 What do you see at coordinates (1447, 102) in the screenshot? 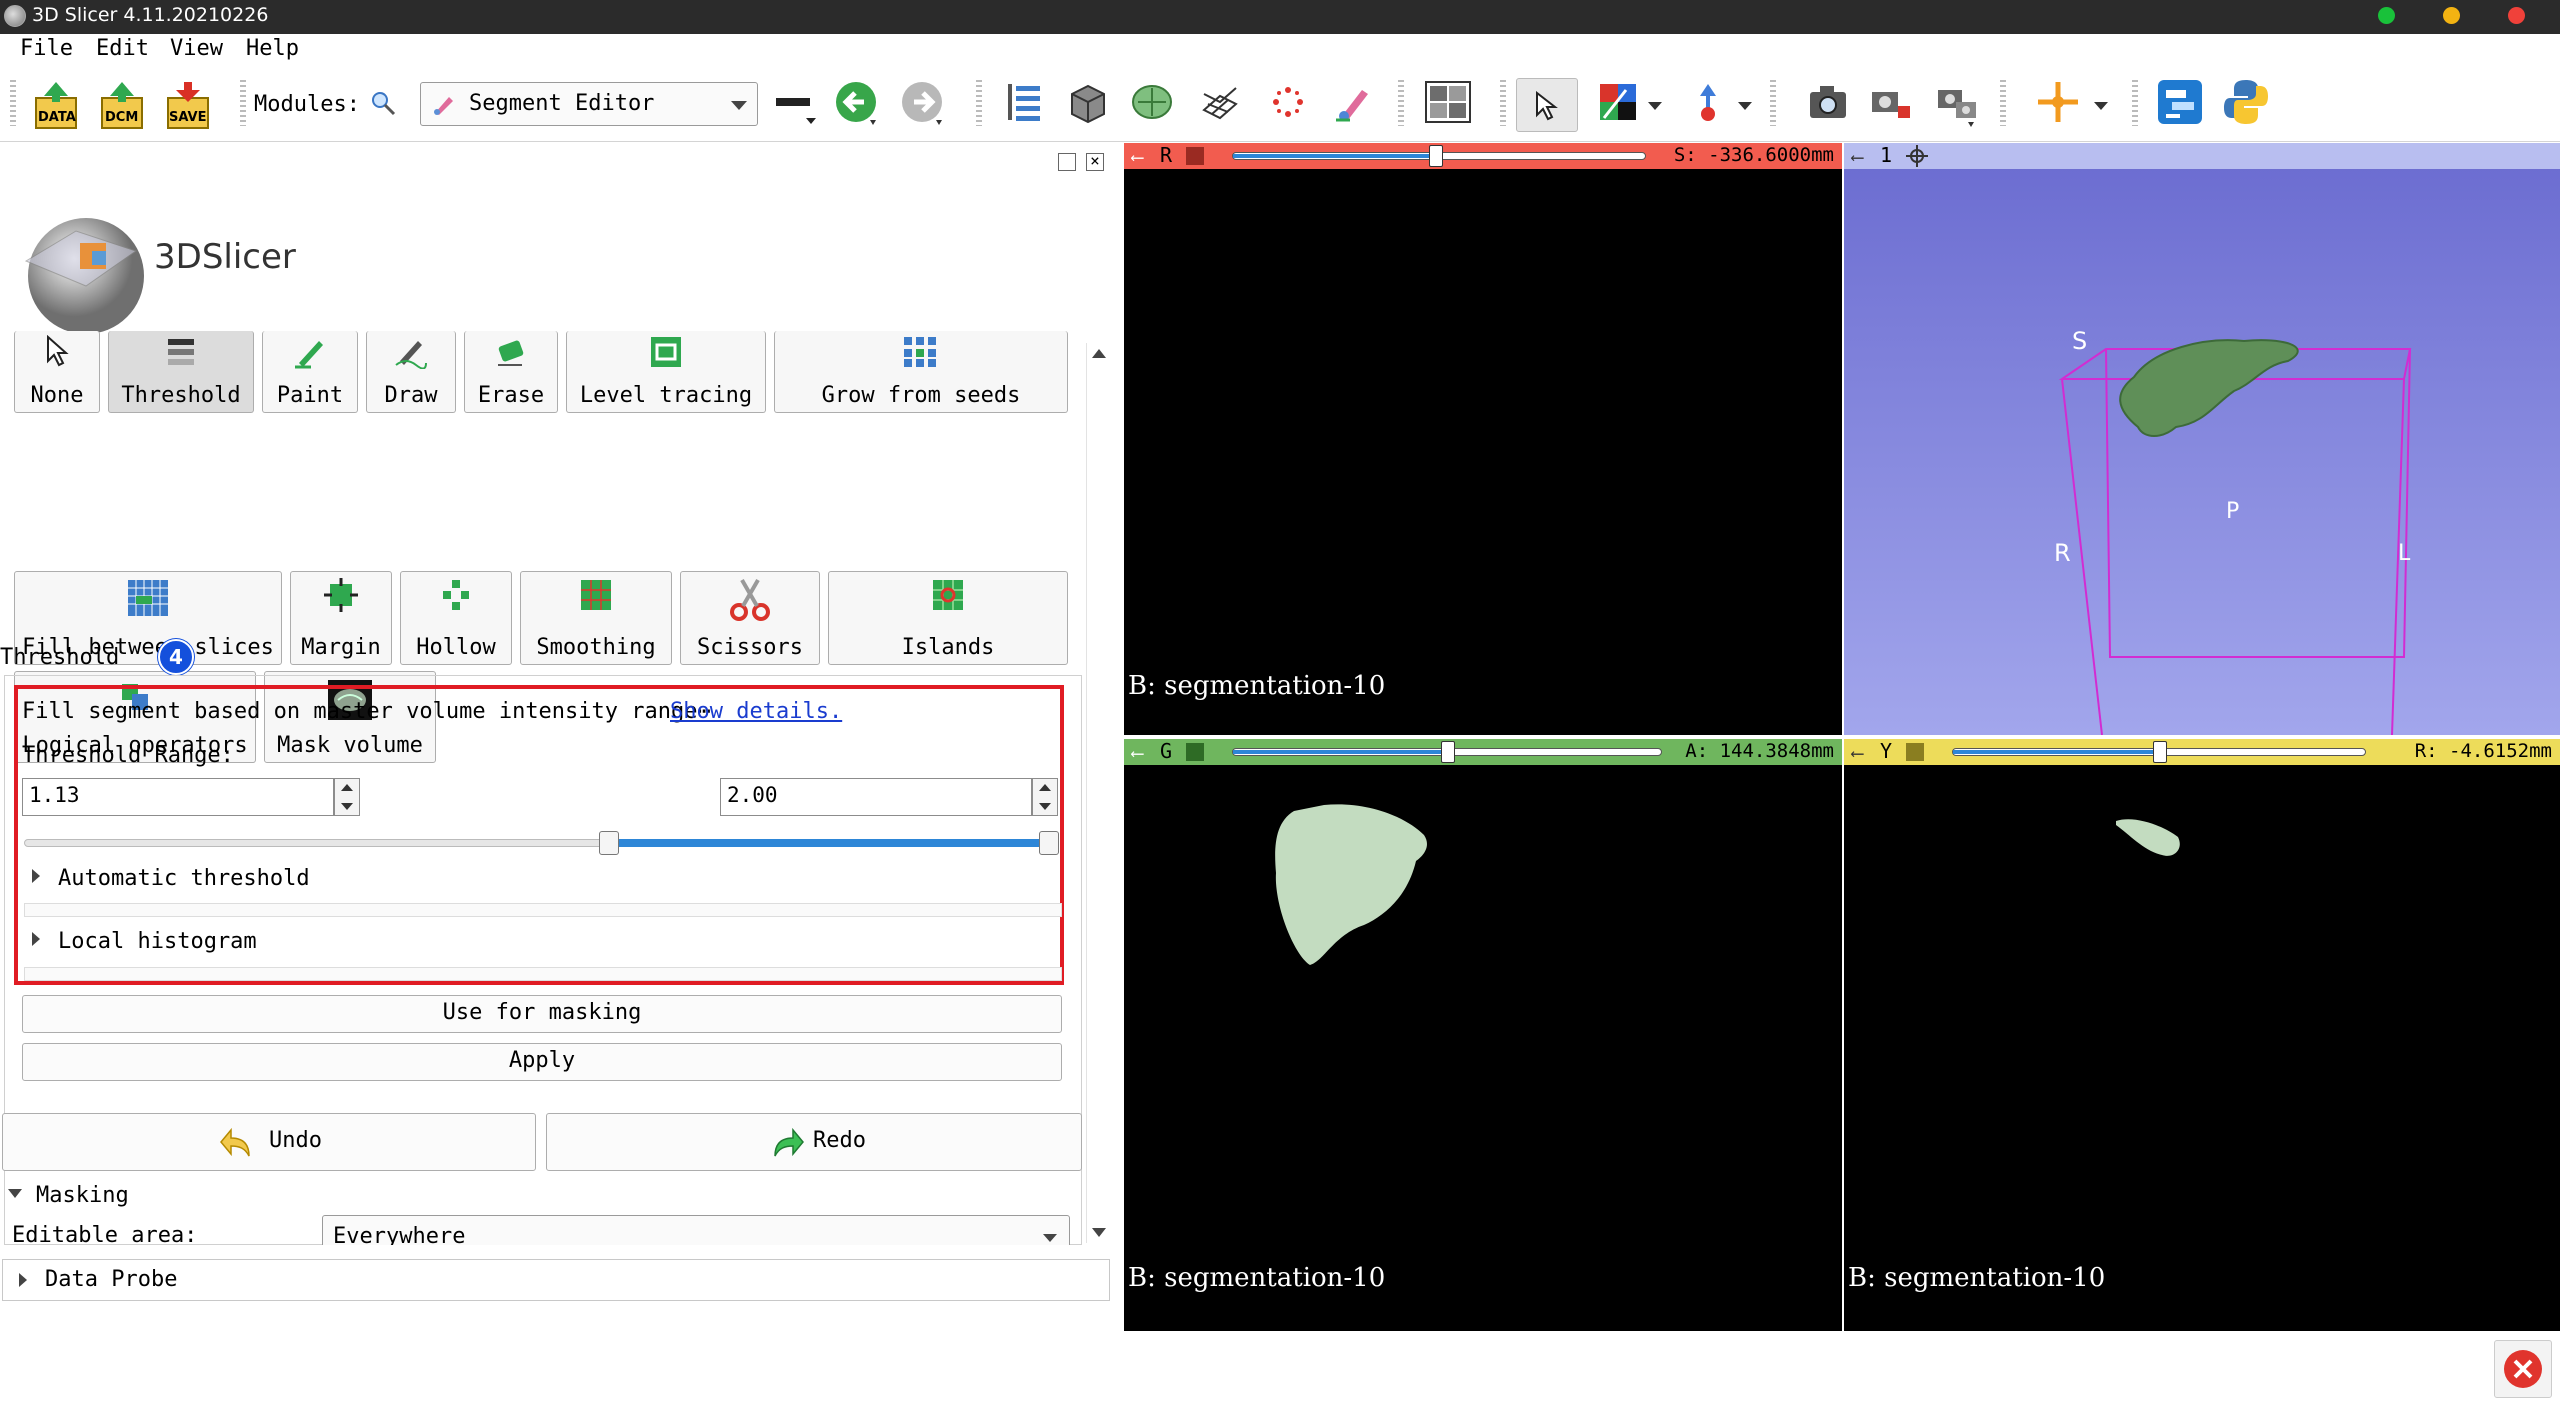
I see `layout-button` at bounding box center [1447, 102].